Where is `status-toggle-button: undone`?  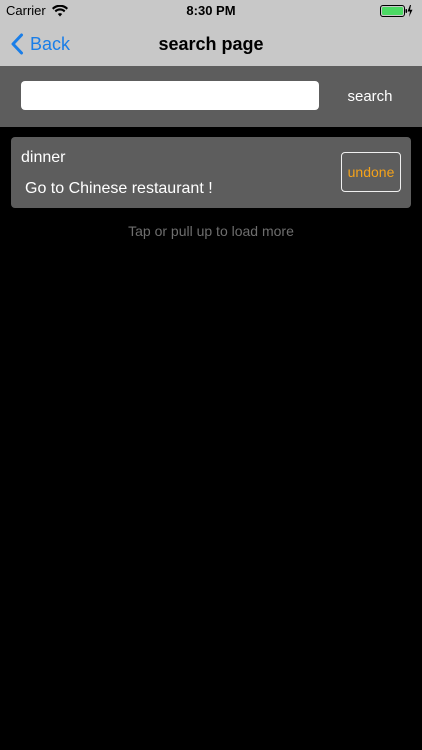
status-toggle-button: undone is located at coordinates (371, 172).